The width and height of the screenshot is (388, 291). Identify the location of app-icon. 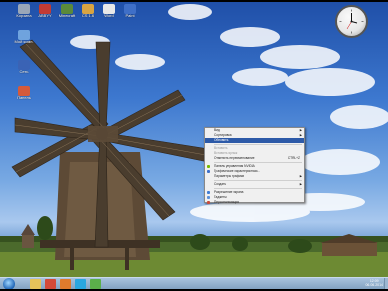
(45, 9).